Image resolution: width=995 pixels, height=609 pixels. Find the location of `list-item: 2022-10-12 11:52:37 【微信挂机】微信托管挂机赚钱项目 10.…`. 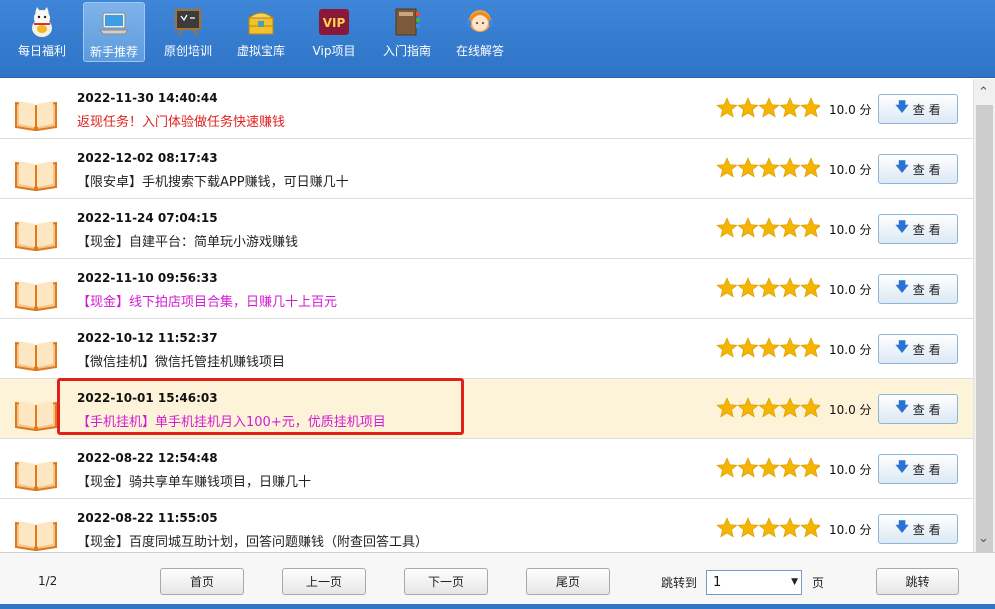

list-item: 2022-10-12 11:52:37 【微信挂机】微信托管挂机赚钱项目 10.… is located at coordinates (486, 349).